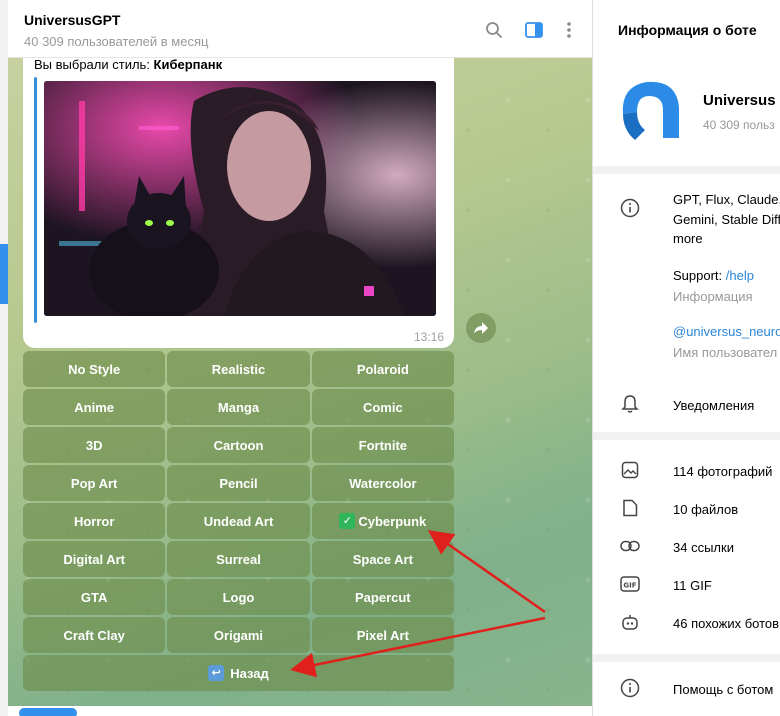 This screenshot has width=780, height=716. I want to click on message-time: 13:16, so click(428, 337).